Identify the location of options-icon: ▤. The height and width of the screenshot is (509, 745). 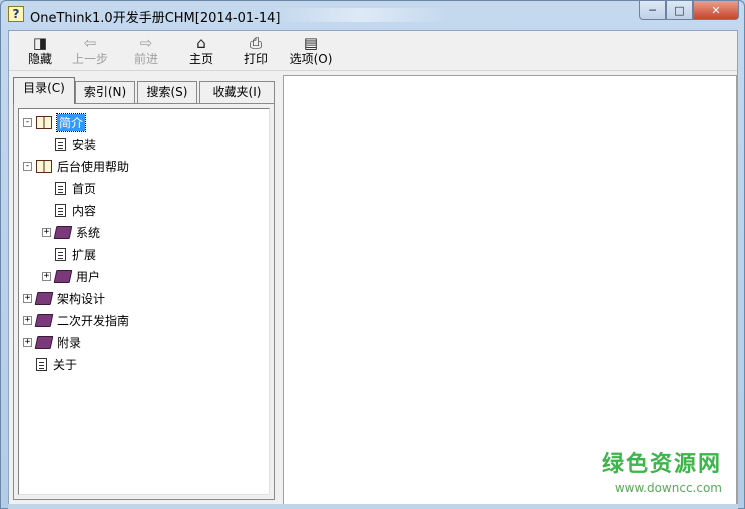
(311, 43).